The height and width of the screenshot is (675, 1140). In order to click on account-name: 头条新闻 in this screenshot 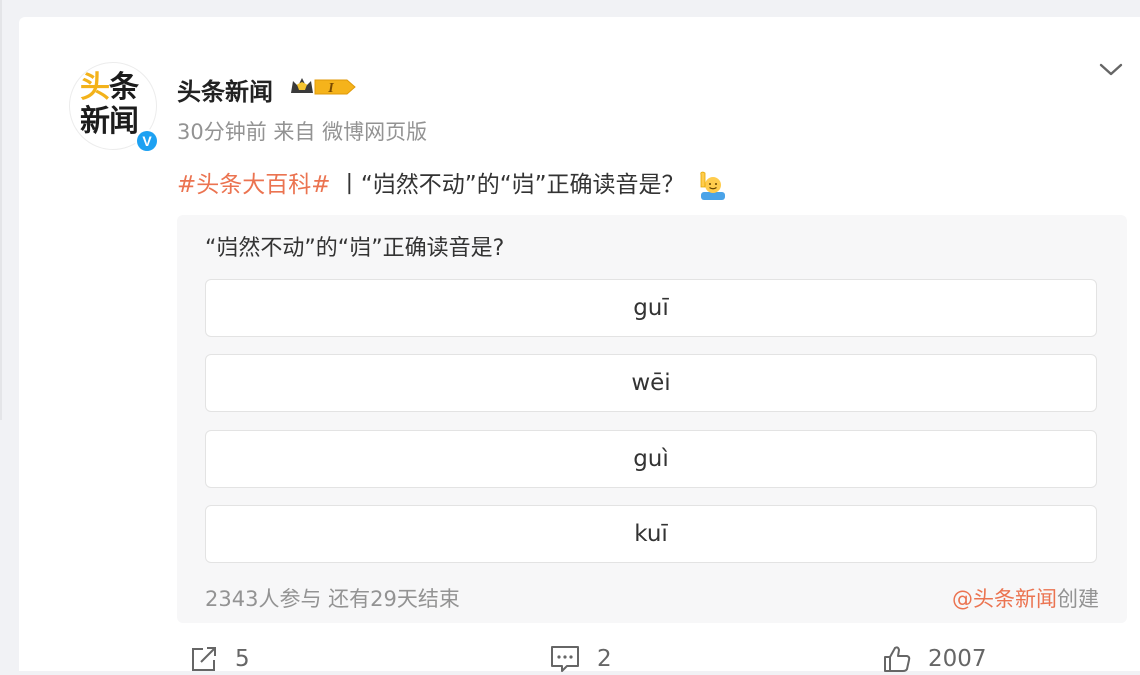, I will do `click(225, 89)`.